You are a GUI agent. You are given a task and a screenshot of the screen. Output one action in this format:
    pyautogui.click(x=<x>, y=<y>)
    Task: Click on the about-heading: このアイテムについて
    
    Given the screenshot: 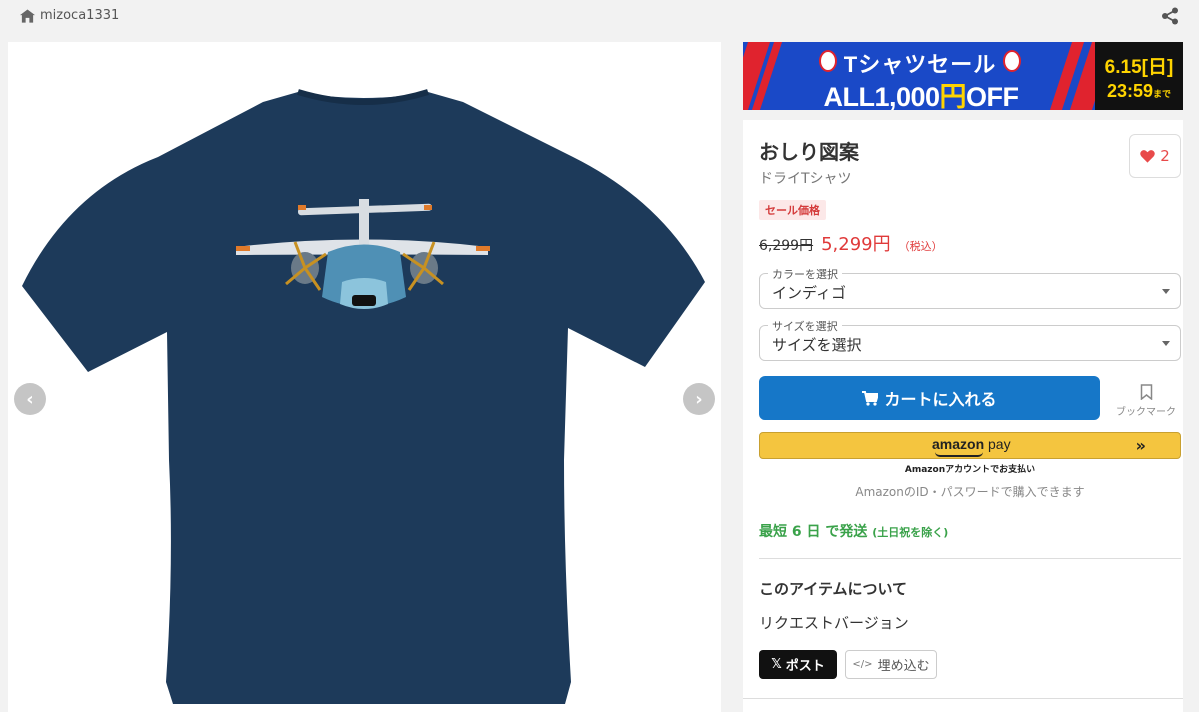 What is the action you would take?
    pyautogui.click(x=833, y=589)
    